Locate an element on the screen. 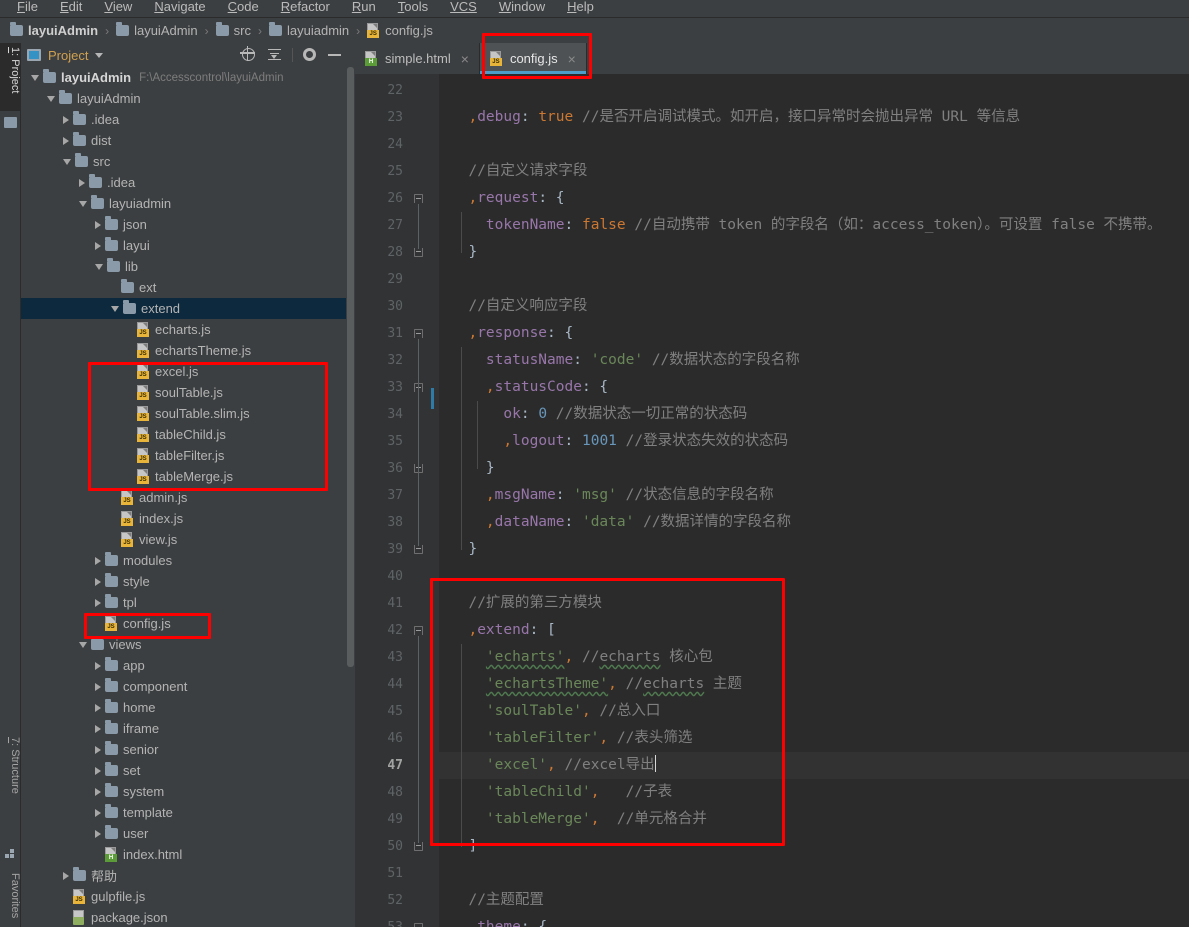 The width and height of the screenshot is (1189, 927). code-line: 'echarts', //echarts 核心包 is located at coordinates (576, 657).